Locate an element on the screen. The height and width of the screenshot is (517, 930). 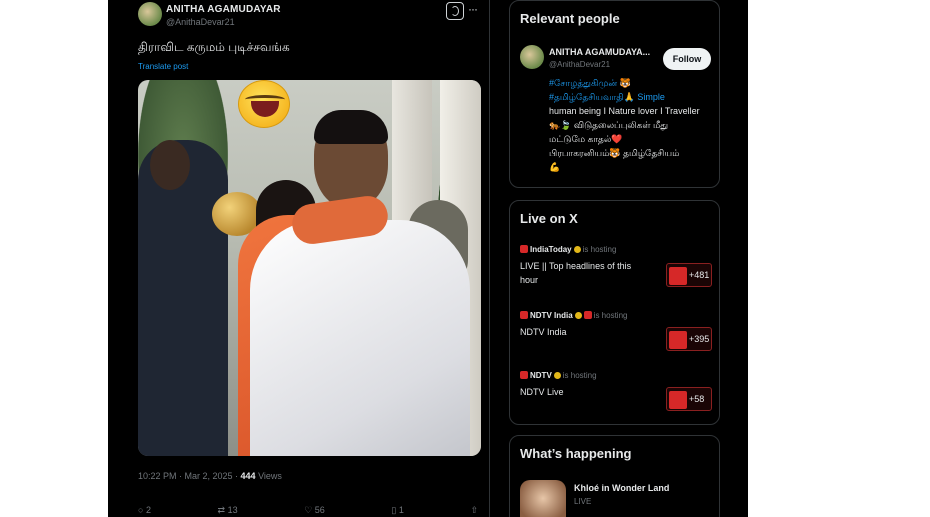
person-handle: @AnithaDevar21 is located at coordinates (579, 64).